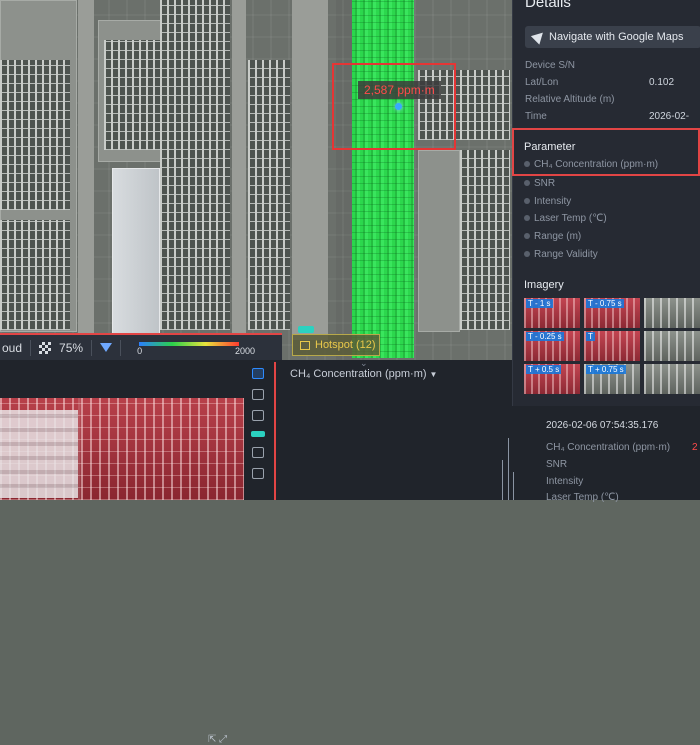  I want to click on color-gradient, so click(189, 343).